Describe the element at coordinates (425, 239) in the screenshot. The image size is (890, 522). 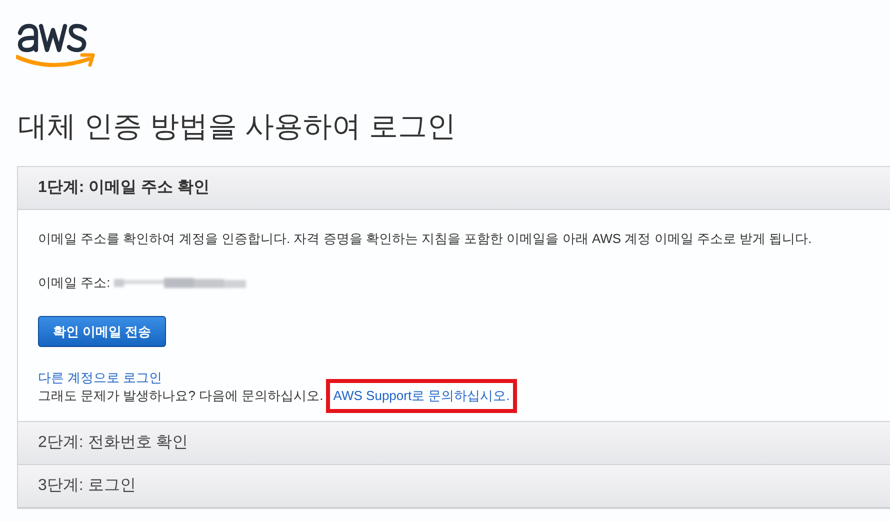
I see `description-text: 이메일 주소를 확인하여 계정을 인증합니다. 자격 증명을 확인하는 지침을 포함한 이메일을 아래 AWS 계정 이메일 주소로 받게 됩니다.` at that location.